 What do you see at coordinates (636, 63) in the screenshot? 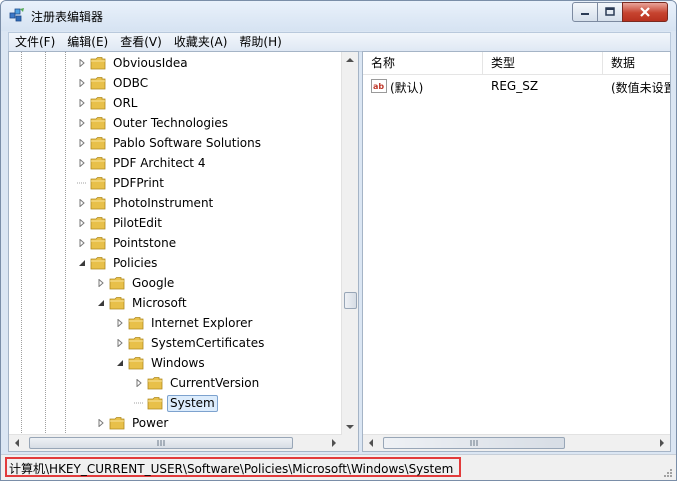
I see `column-header-data: 数据` at bounding box center [636, 63].